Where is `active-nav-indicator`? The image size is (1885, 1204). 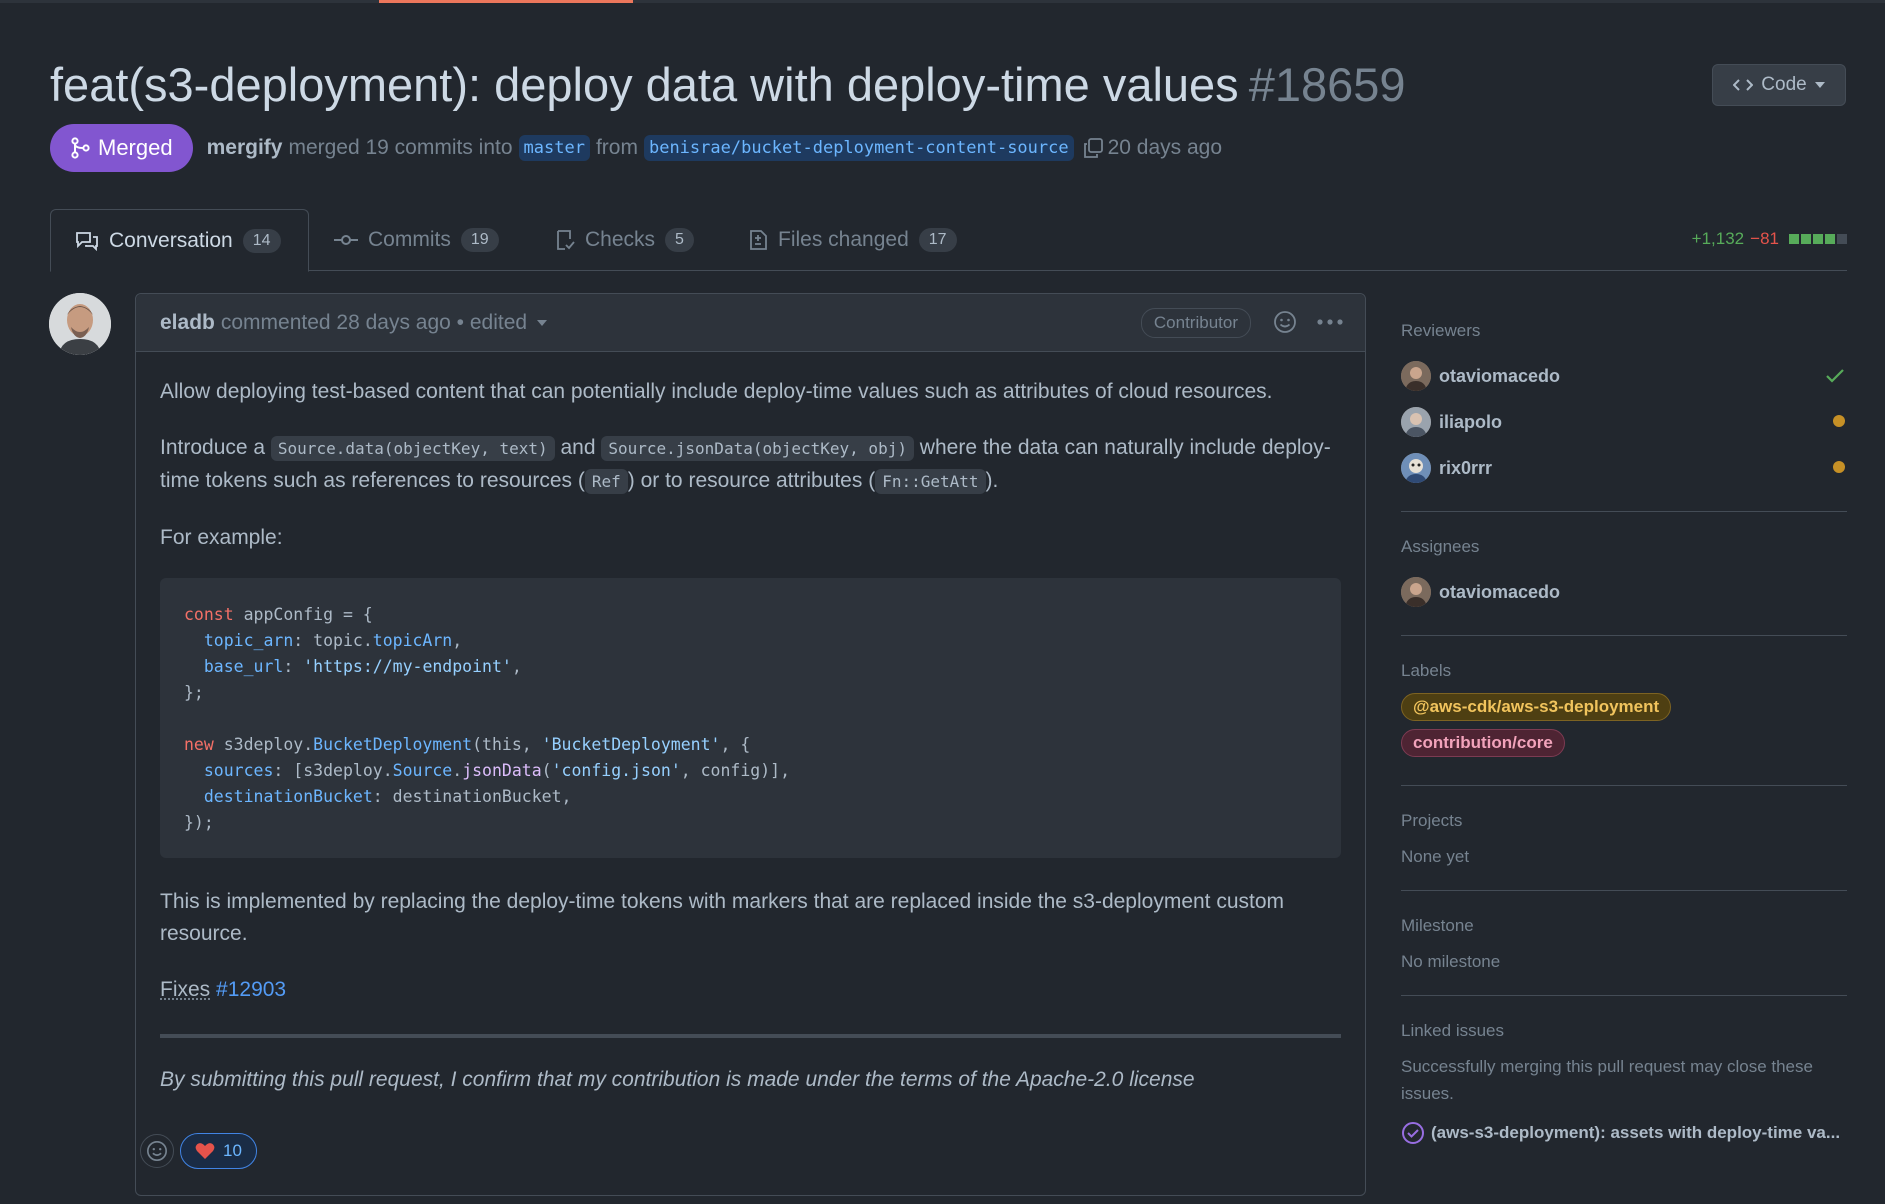 active-nav-indicator is located at coordinates (506, 1).